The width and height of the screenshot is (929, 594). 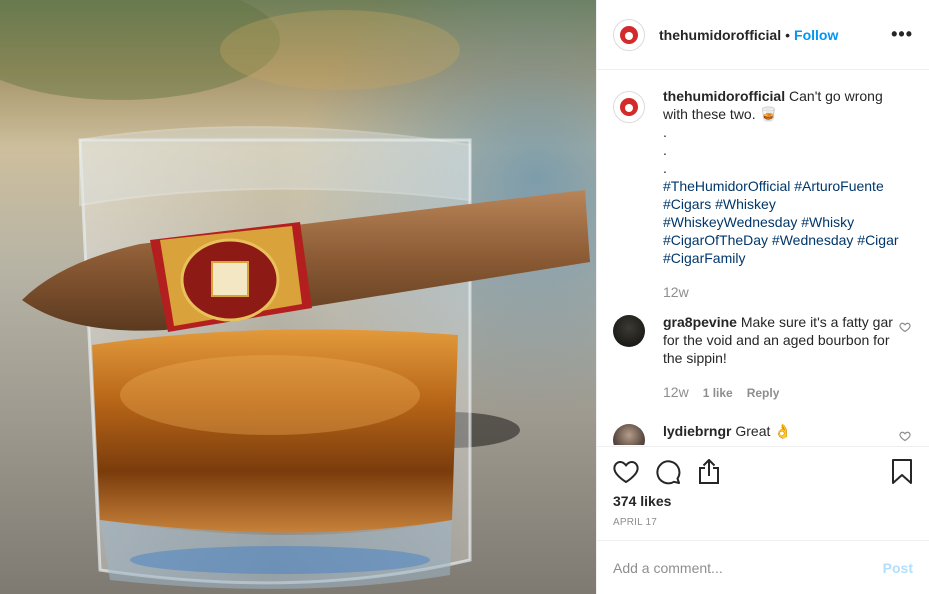 I want to click on comment-body: lydiebrngr Great 👌, so click(x=778, y=433).